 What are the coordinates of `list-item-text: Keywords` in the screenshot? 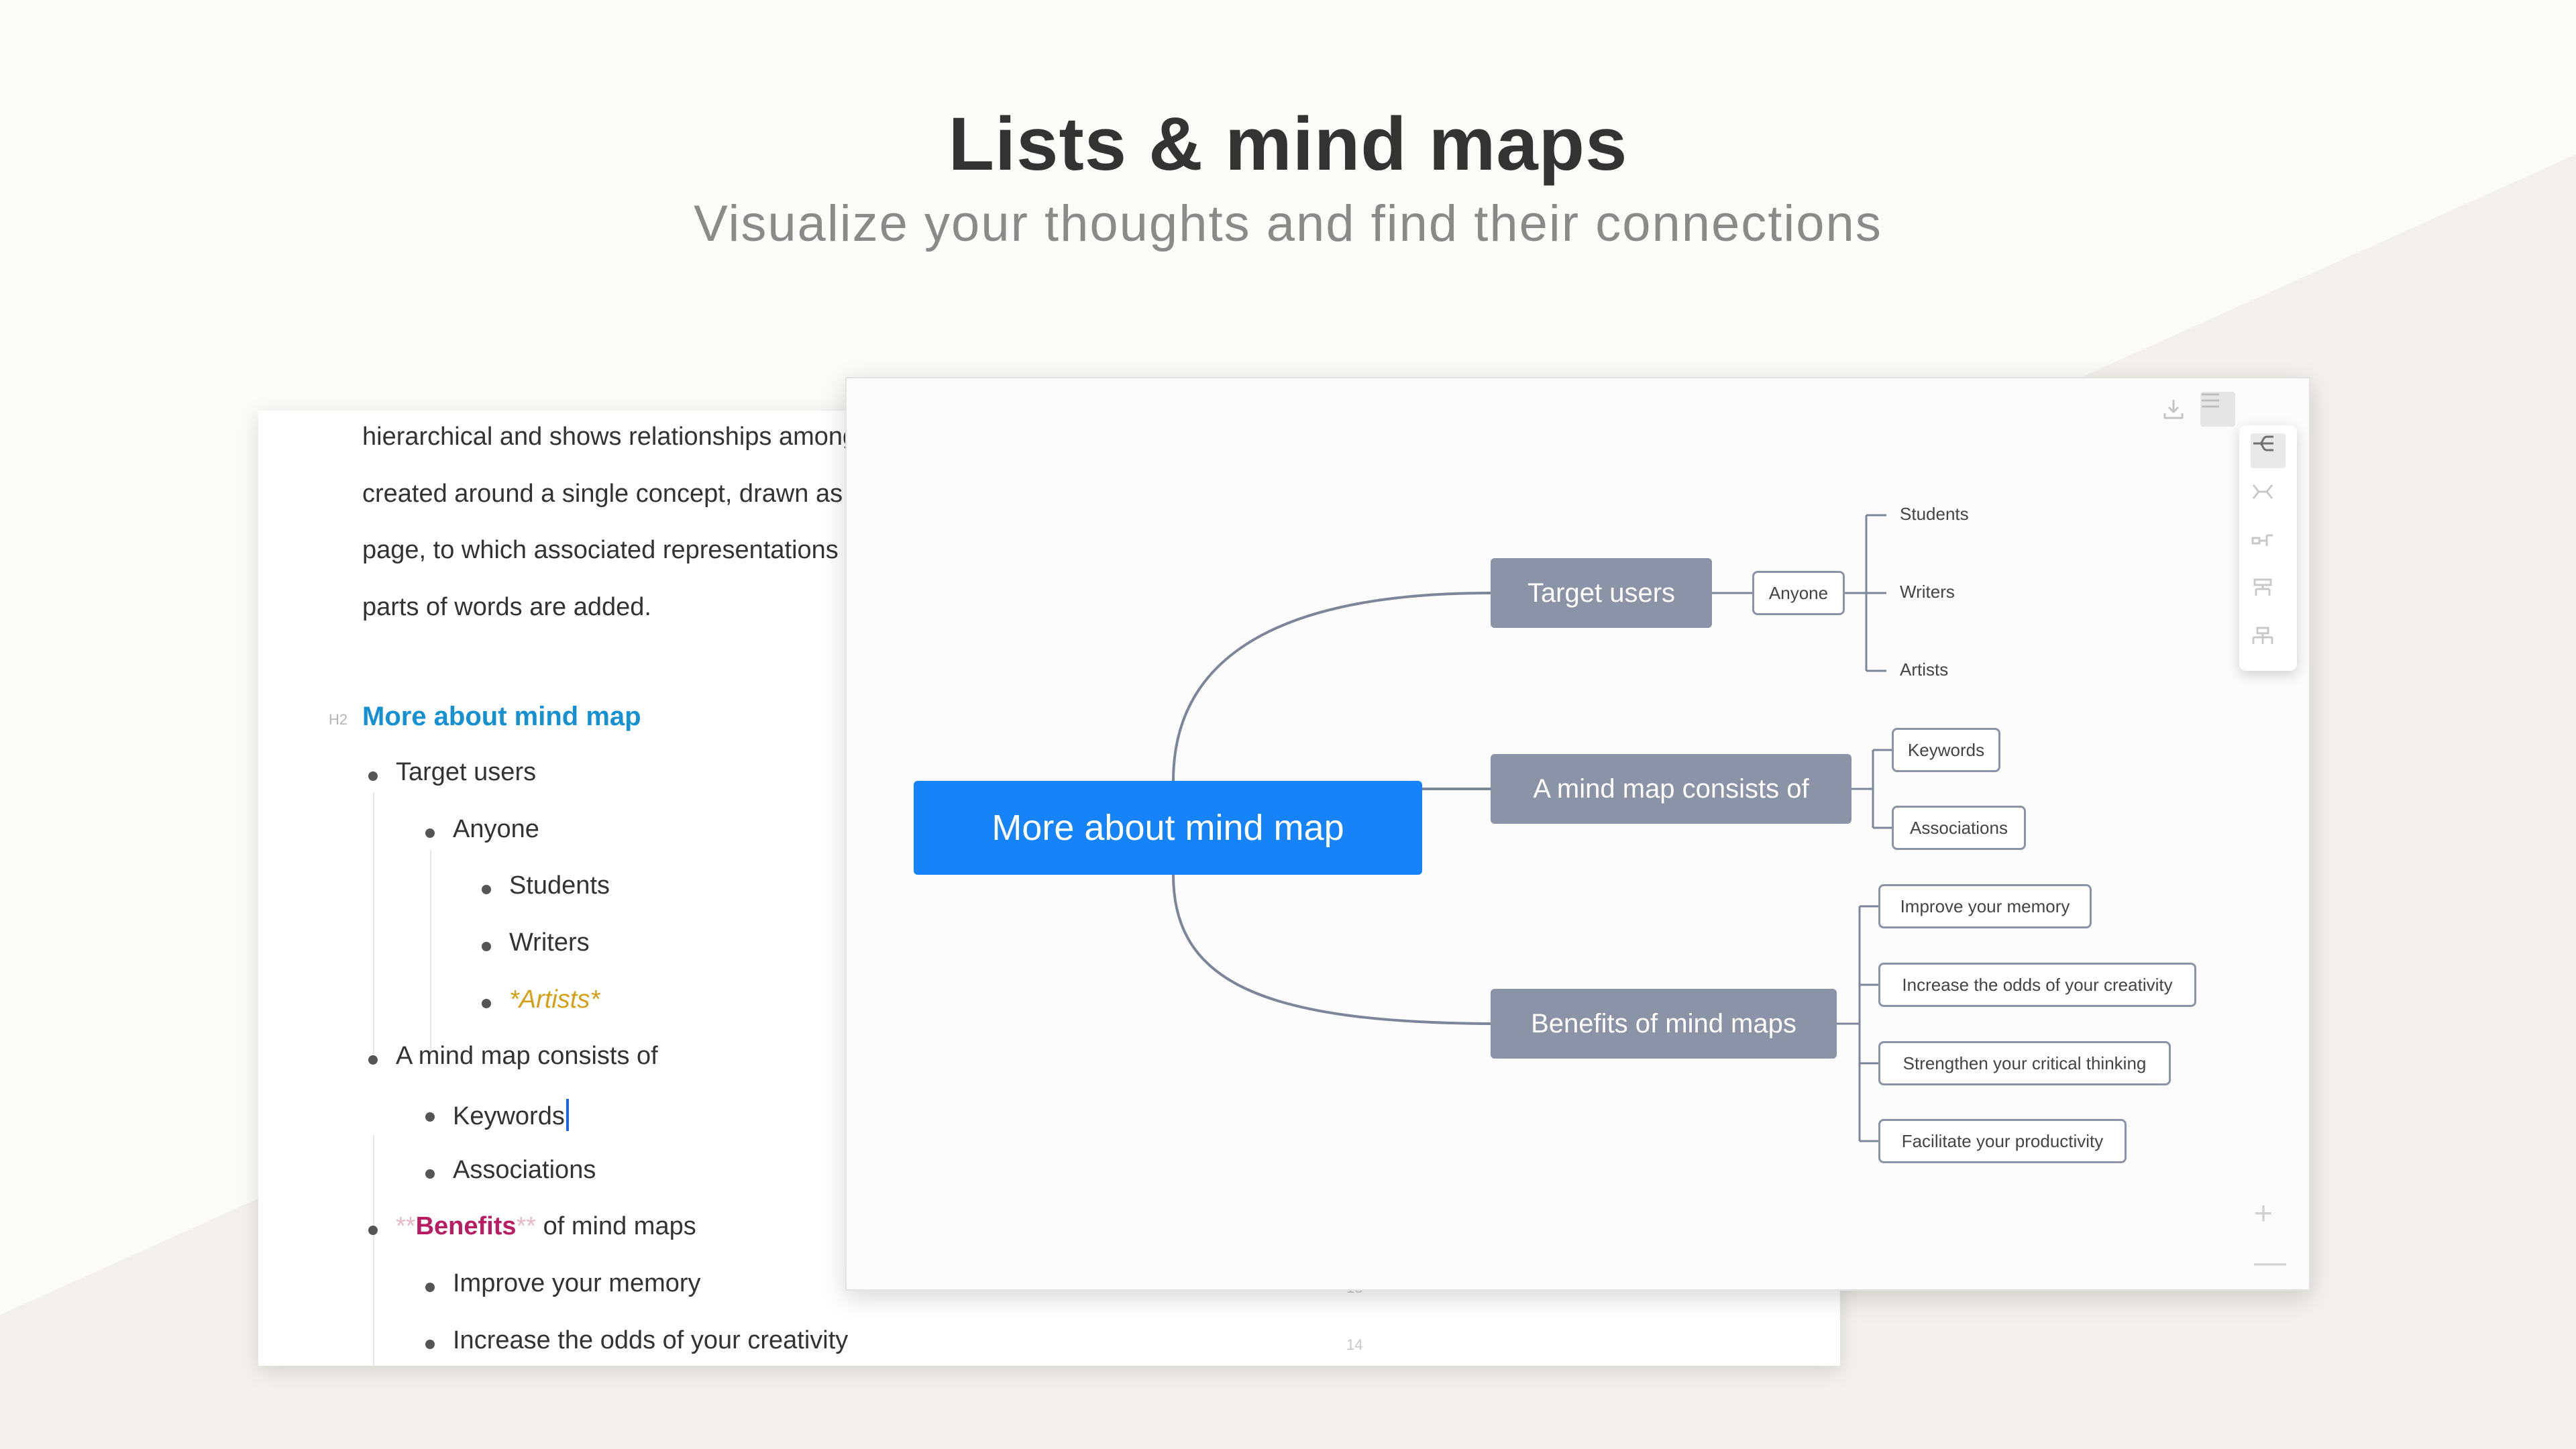 It's located at (509, 1116).